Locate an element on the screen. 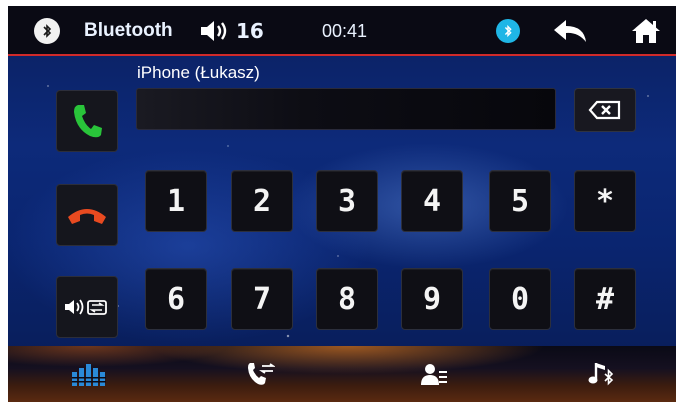 The image size is (682, 408). answer-call-button is located at coordinates (87, 121).